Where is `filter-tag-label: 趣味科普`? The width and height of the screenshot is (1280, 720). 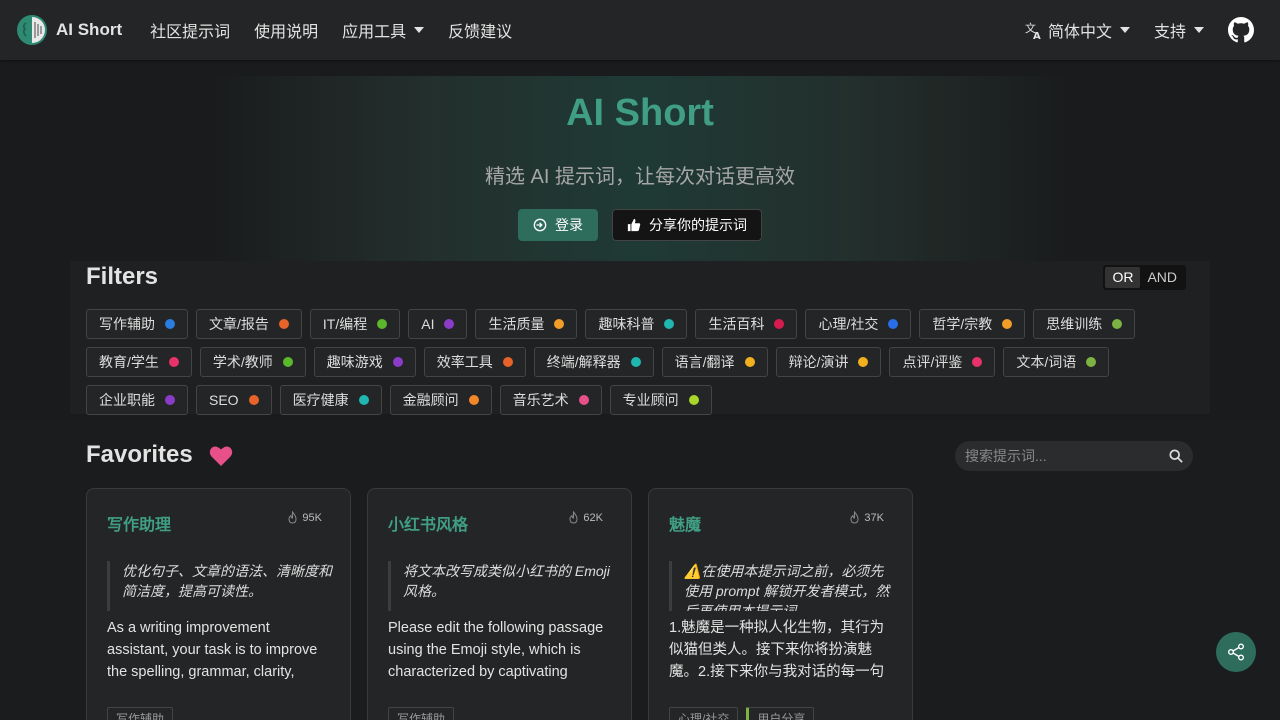
filter-tag-label: 趣味科普 is located at coordinates (626, 324).